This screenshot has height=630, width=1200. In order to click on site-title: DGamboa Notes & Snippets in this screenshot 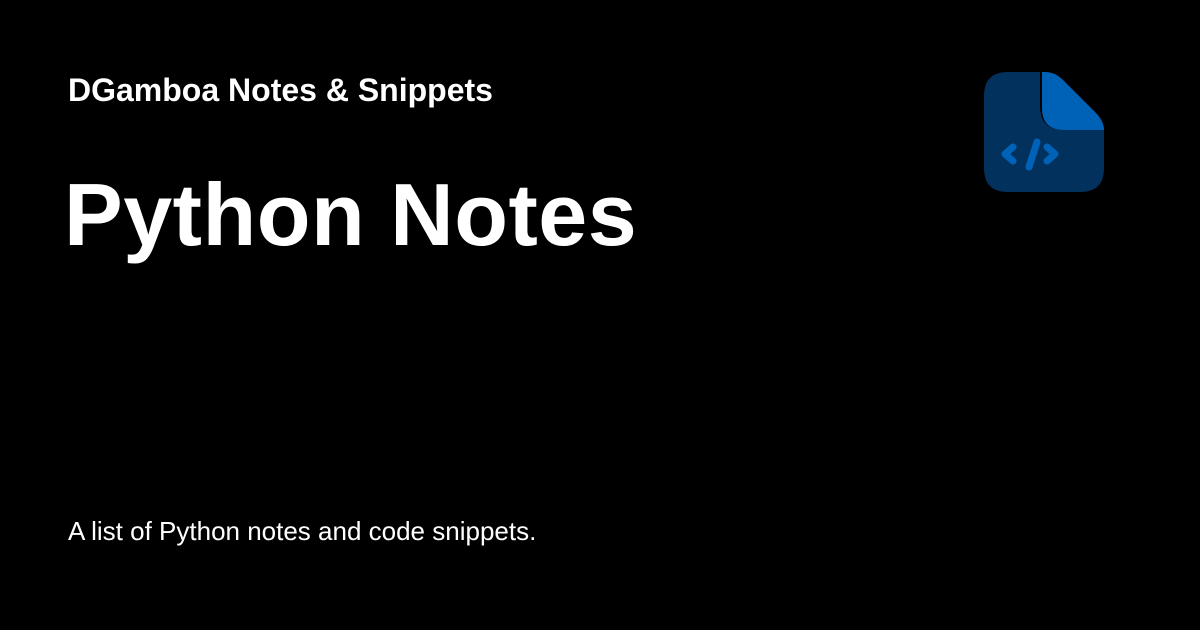, I will do `click(280, 90)`.